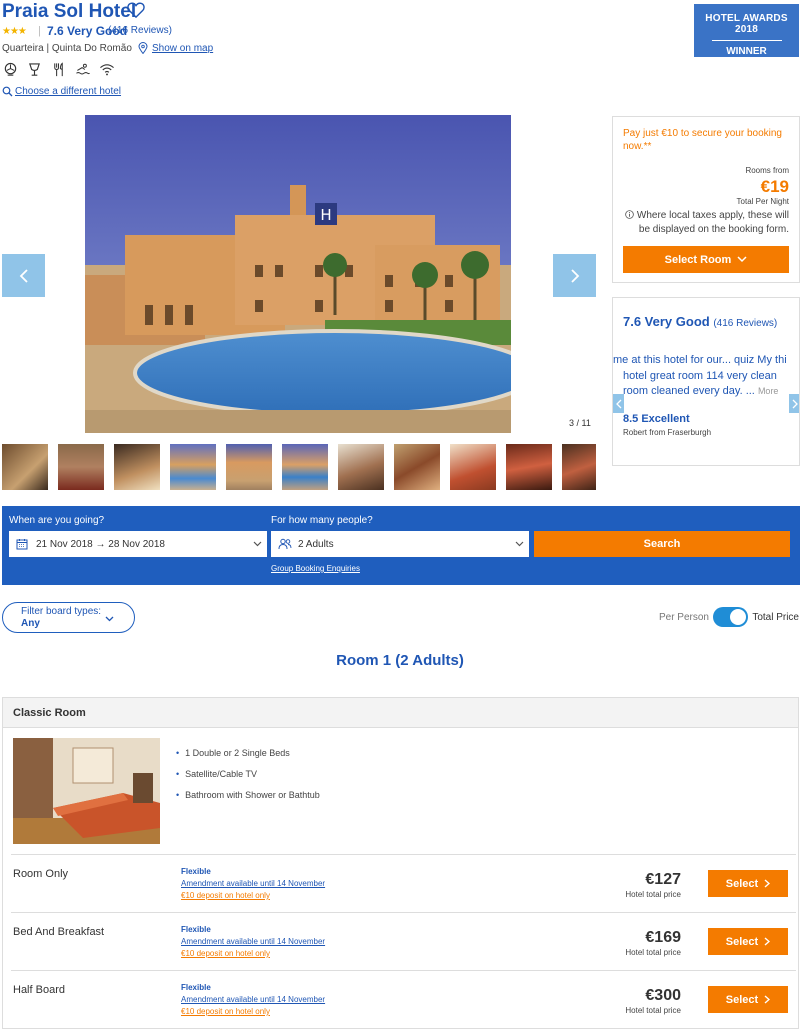 This screenshot has width=800, height=1029. Describe the element at coordinates (325, 215) in the screenshot. I see `svg-text: H` at that location.